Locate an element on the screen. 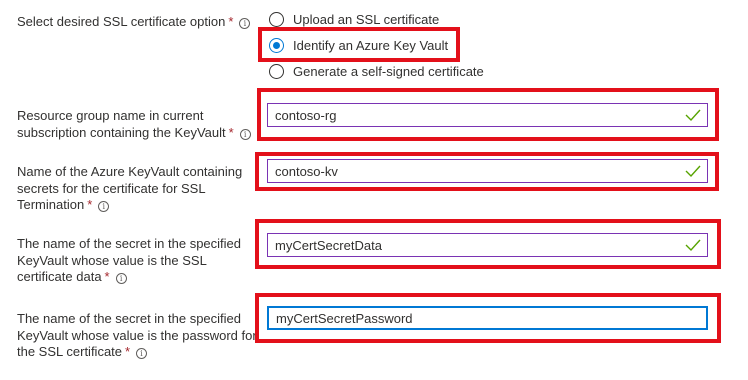 Image resolution: width=748 pixels, height=380 pixels. radio-upload-ssl-certificate: Upload an SSL certificate is located at coordinates (354, 19).